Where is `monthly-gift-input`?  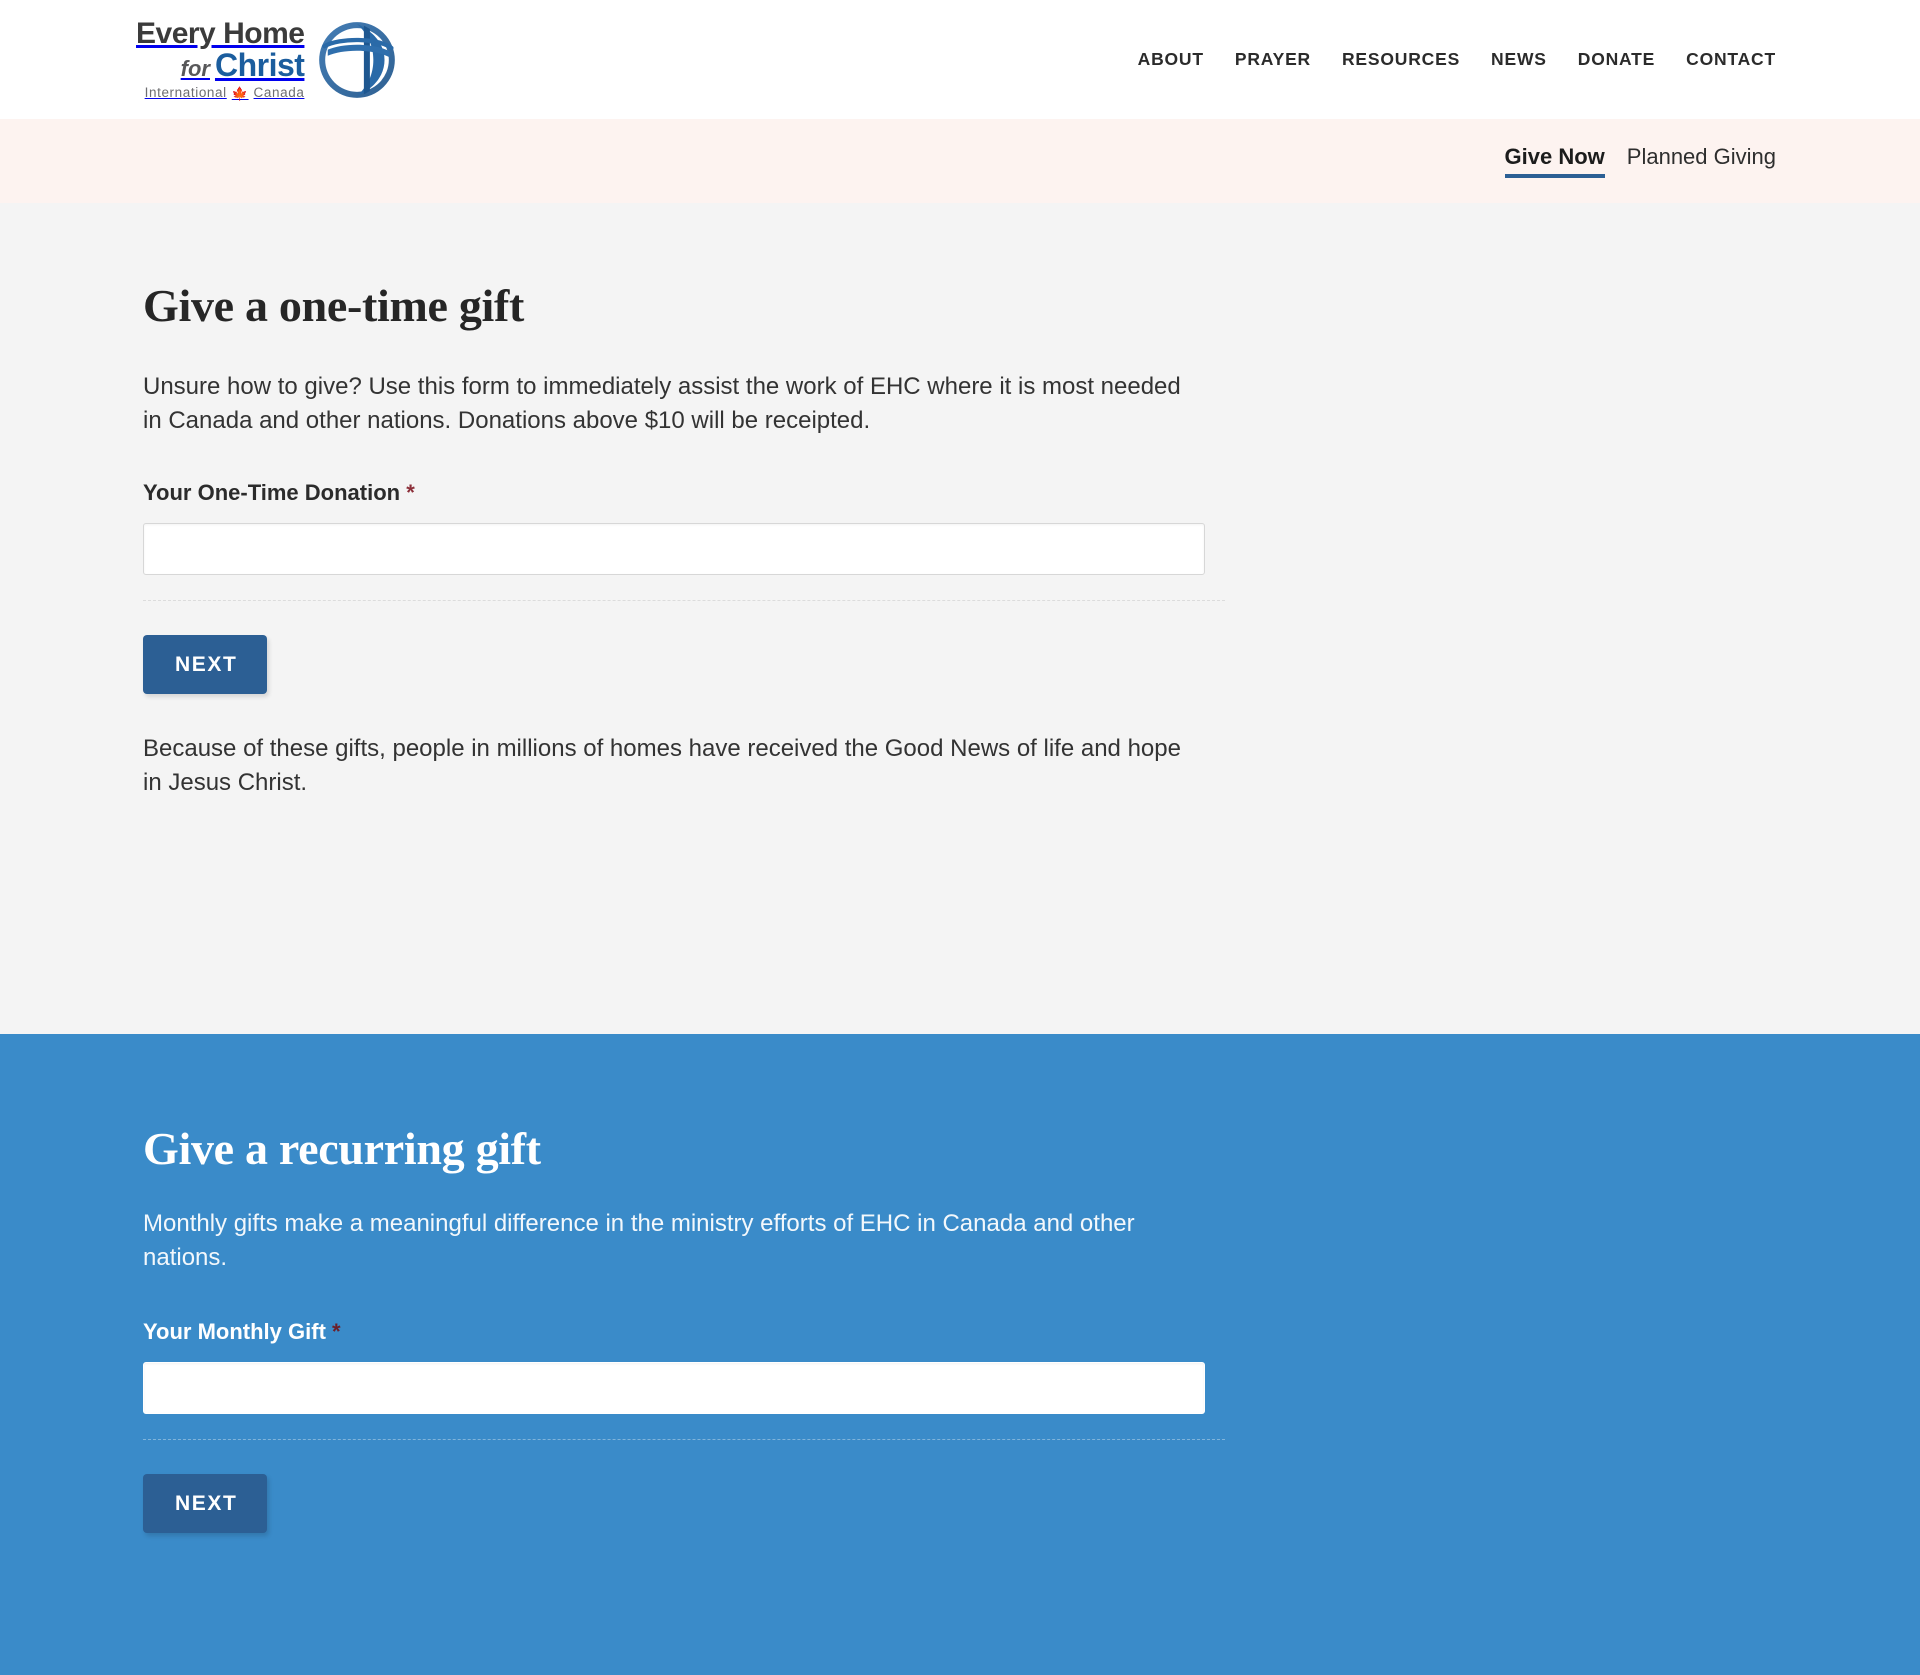
monthly-gift-input is located at coordinates (674, 1387).